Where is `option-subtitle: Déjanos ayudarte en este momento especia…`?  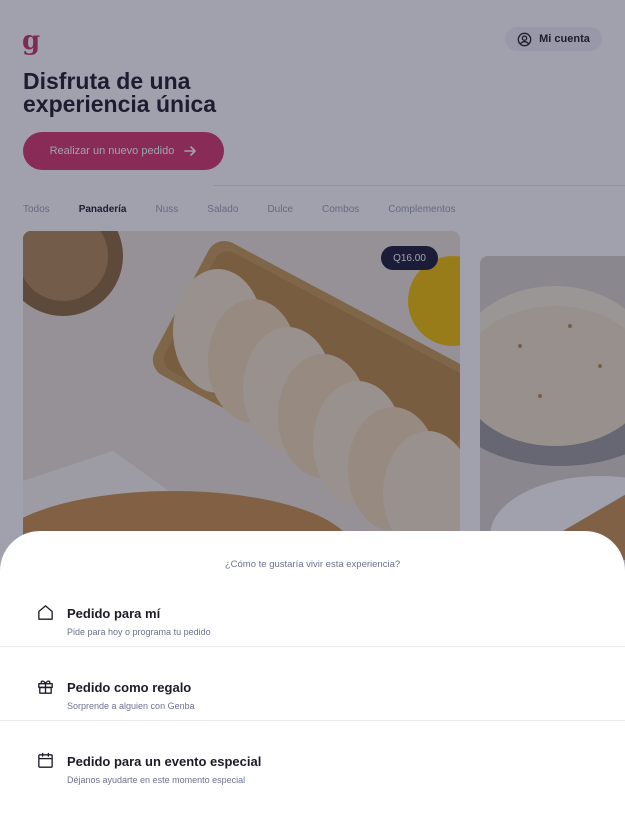 option-subtitle: Déjanos ayudarte en este momento especia… is located at coordinates (156, 780).